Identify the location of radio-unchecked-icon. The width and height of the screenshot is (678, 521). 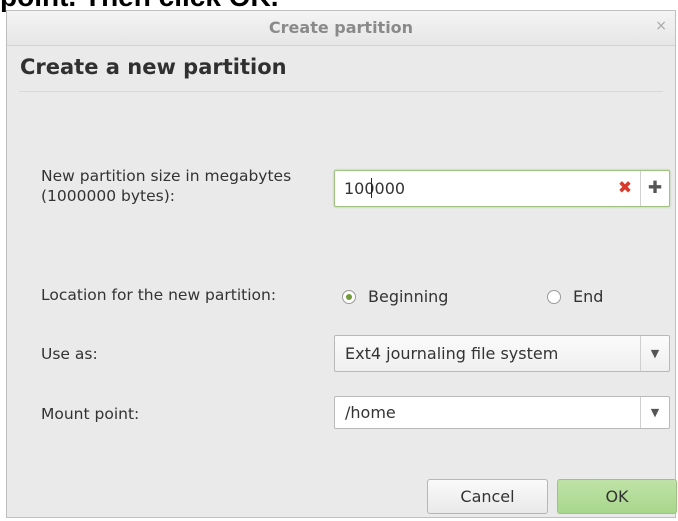
(554, 296).